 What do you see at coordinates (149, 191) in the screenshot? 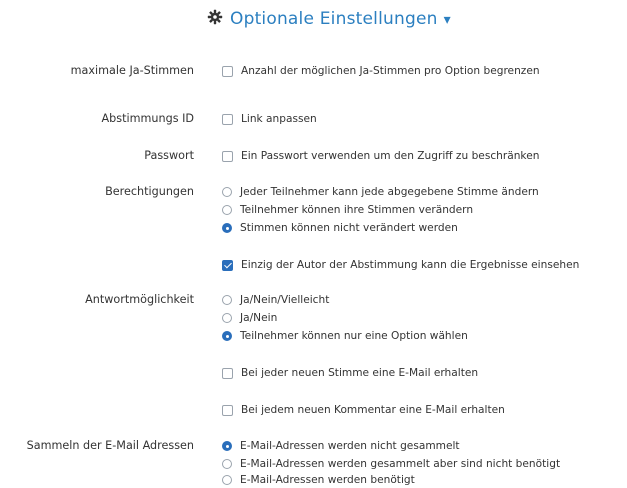
I see `permissions-label: Berechtigungen` at bounding box center [149, 191].